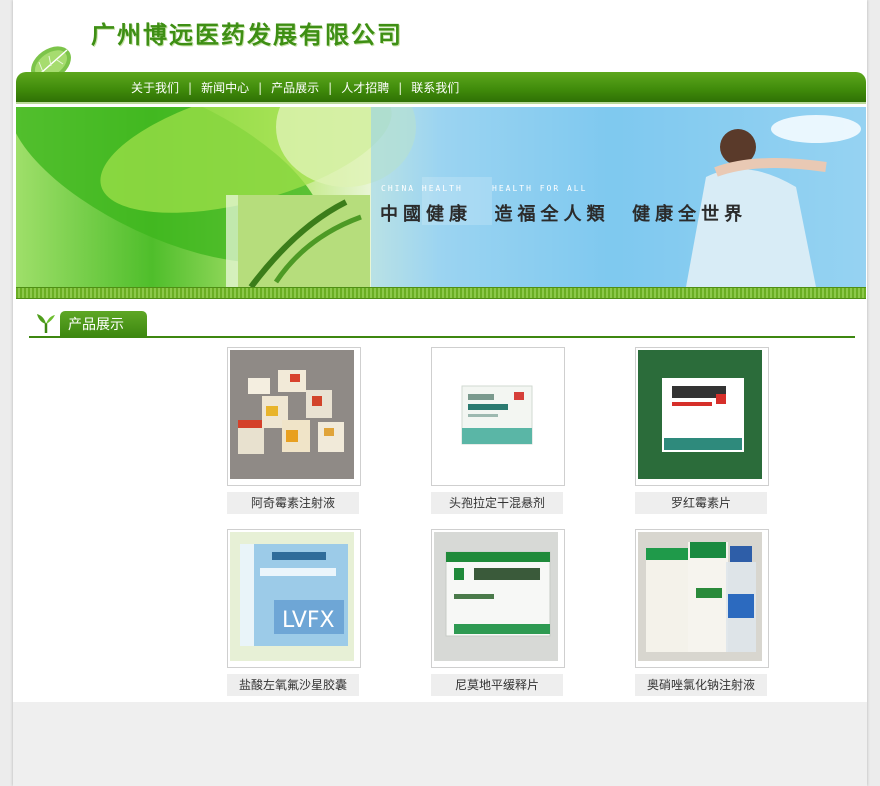 The height and width of the screenshot is (786, 880). Describe the element at coordinates (247, 35) in the screenshot. I see `company-name: 广州博远医药发展有限公司` at that location.